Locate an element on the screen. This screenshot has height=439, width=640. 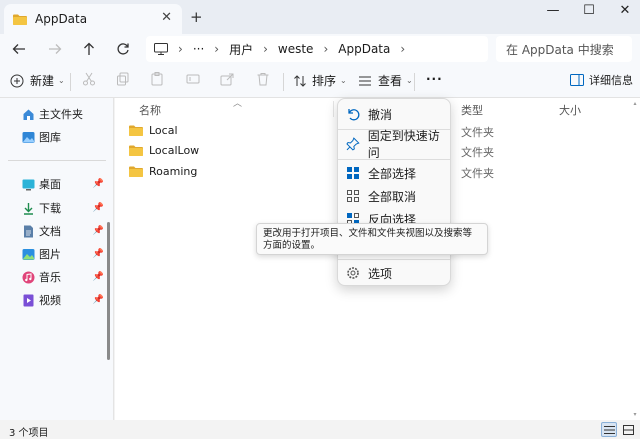
back-arrow-icon is located at coordinates (19, 49).